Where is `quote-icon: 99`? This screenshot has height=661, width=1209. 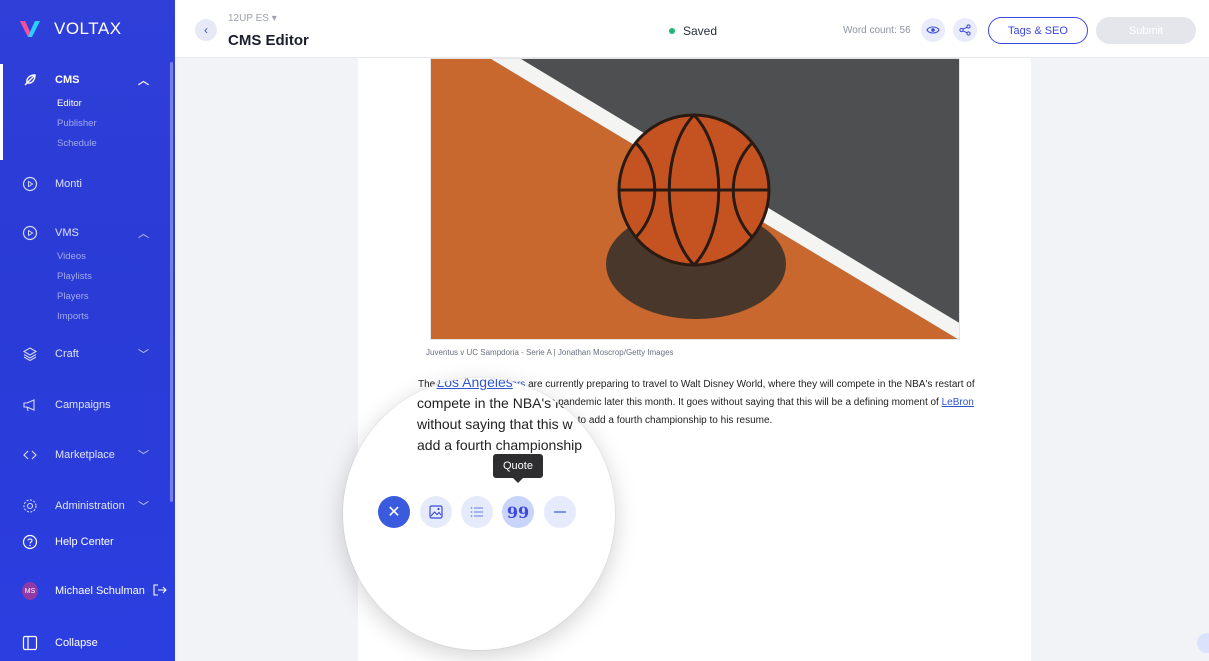 quote-icon: 99 is located at coordinates (518, 512).